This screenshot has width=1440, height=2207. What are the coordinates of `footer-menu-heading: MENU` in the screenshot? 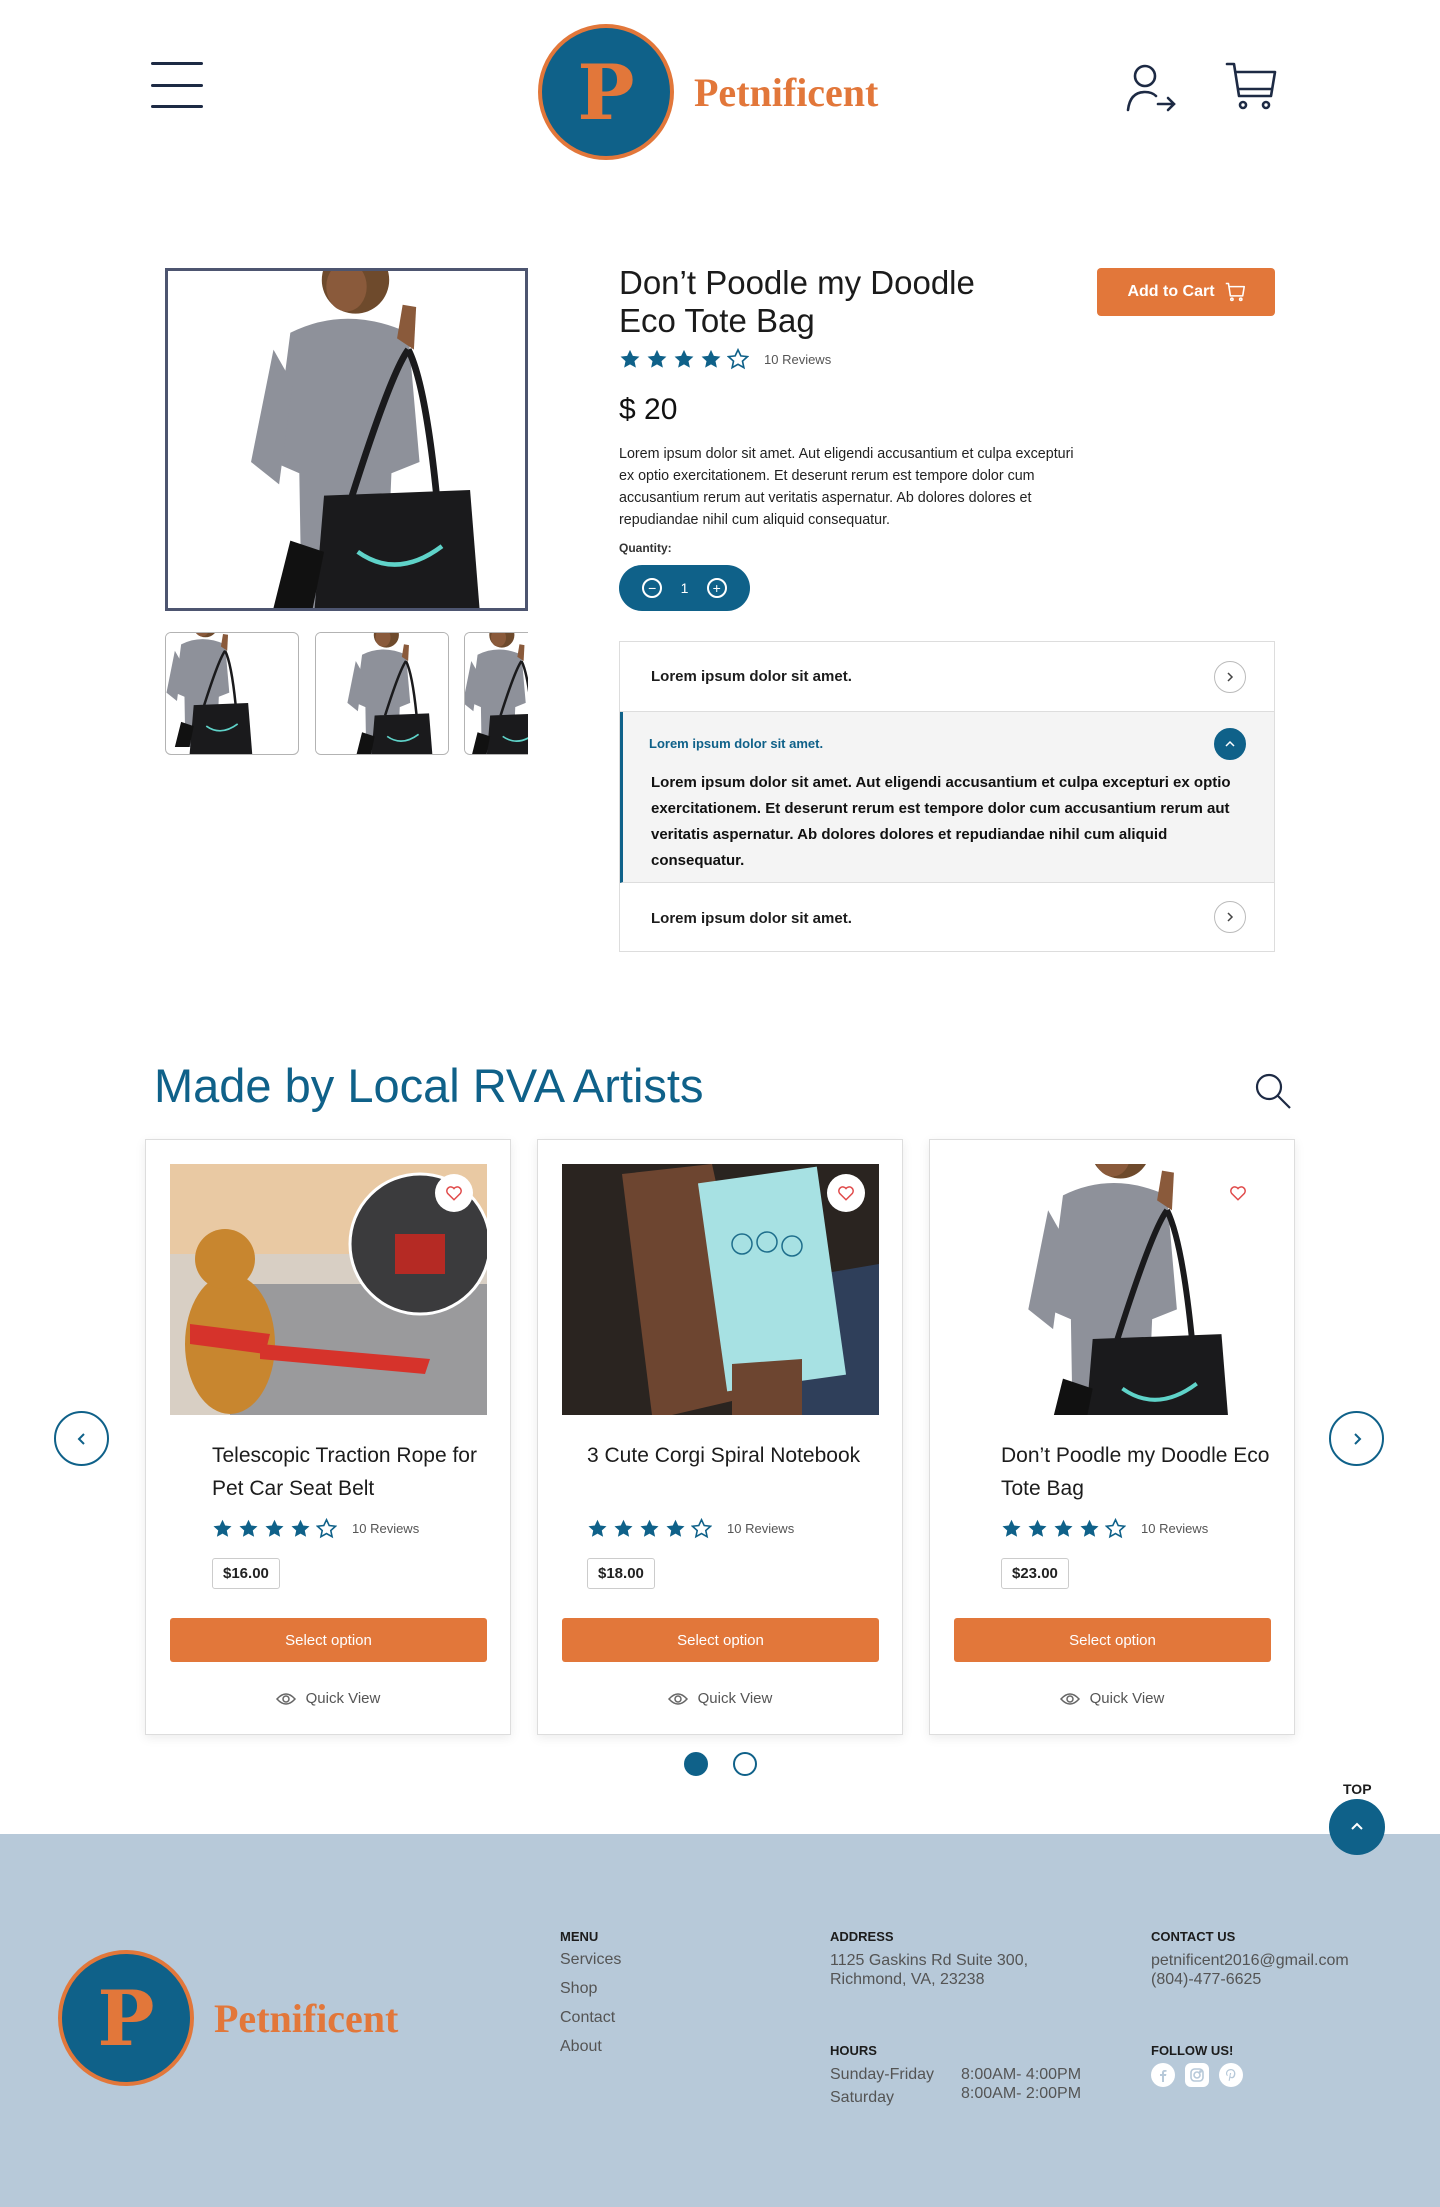 It's located at (579, 1936).